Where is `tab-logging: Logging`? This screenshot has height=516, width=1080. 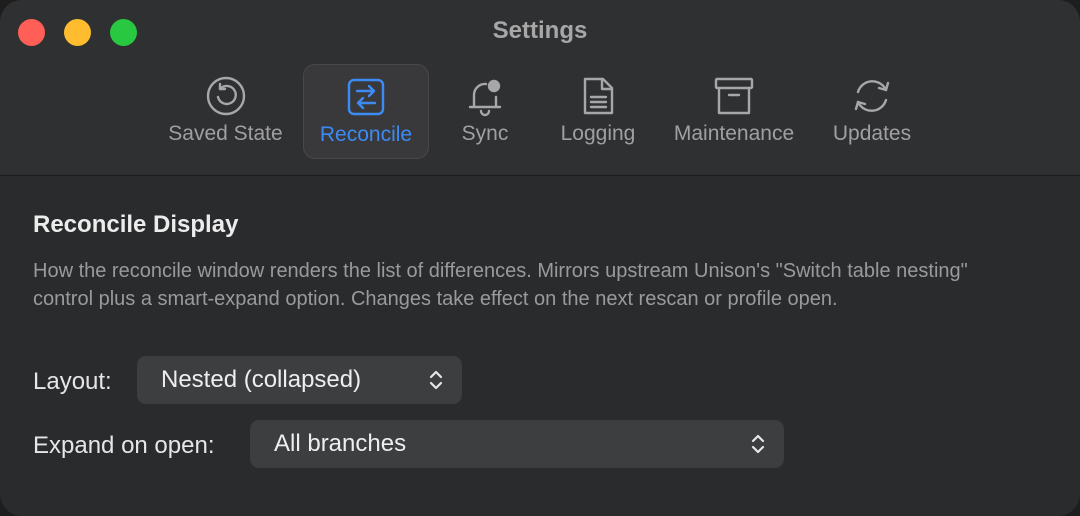 tab-logging: Logging is located at coordinates (598, 111).